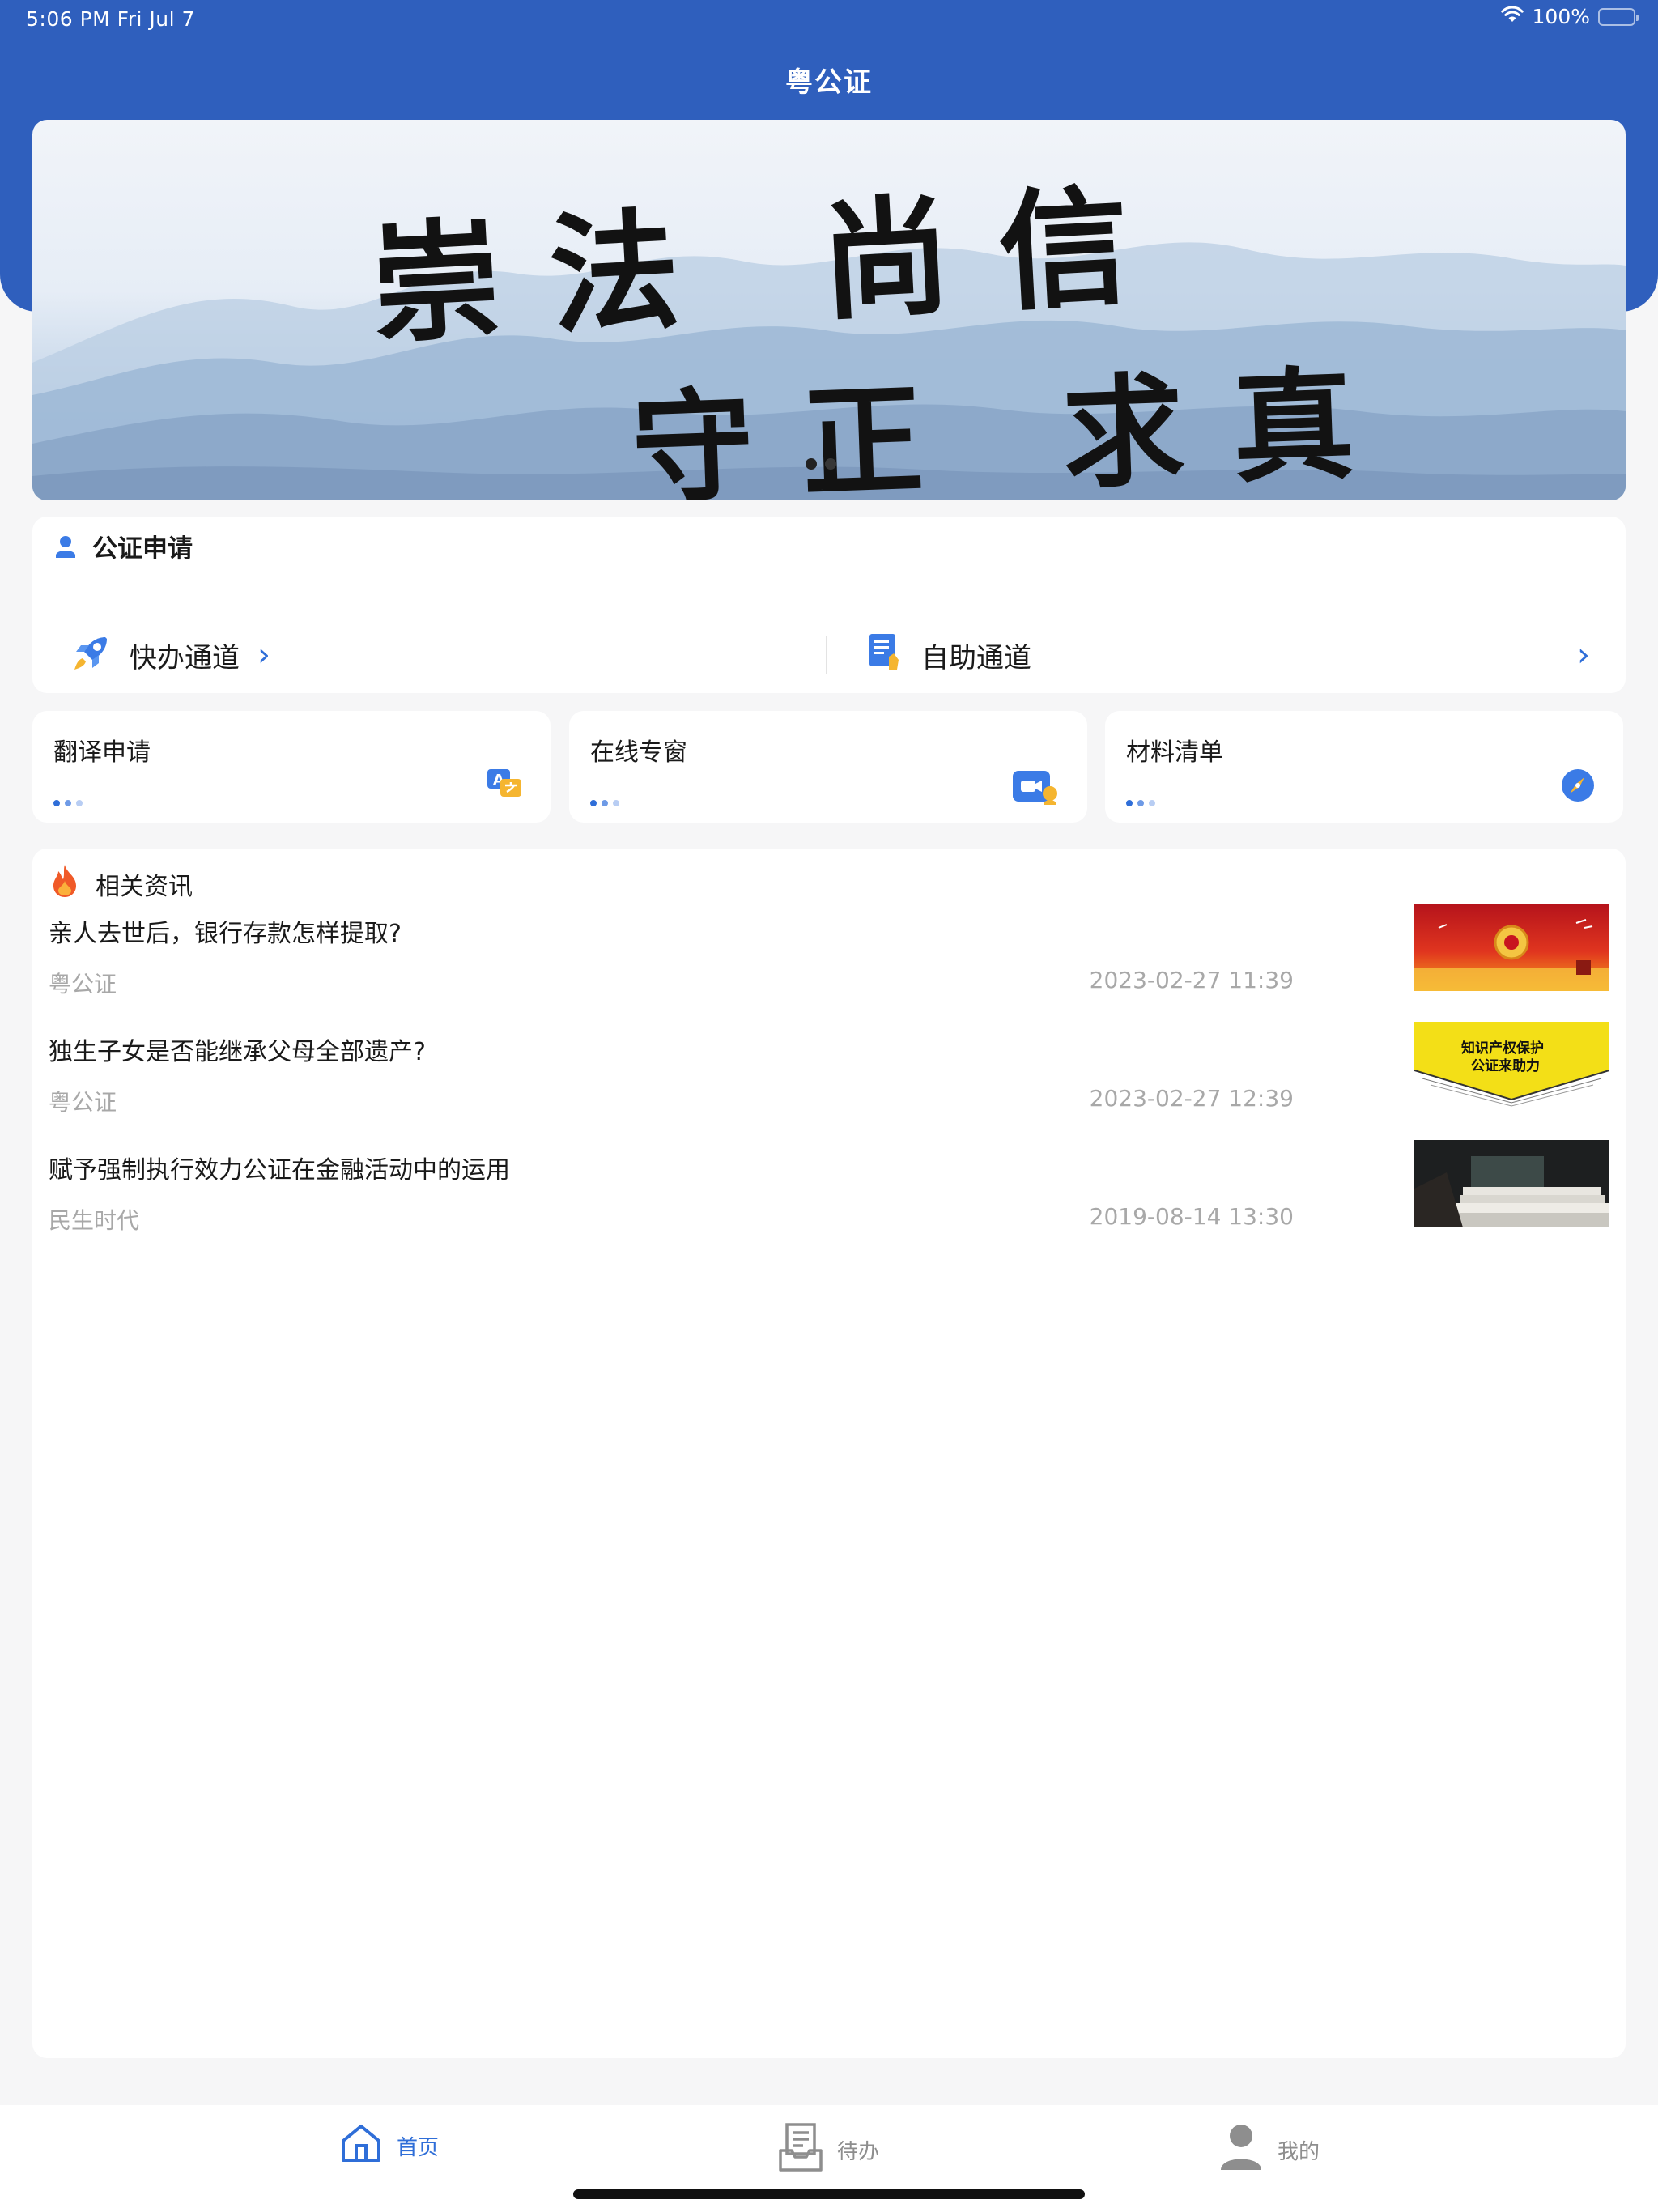  I want to click on carousel-dot, so click(830, 464).